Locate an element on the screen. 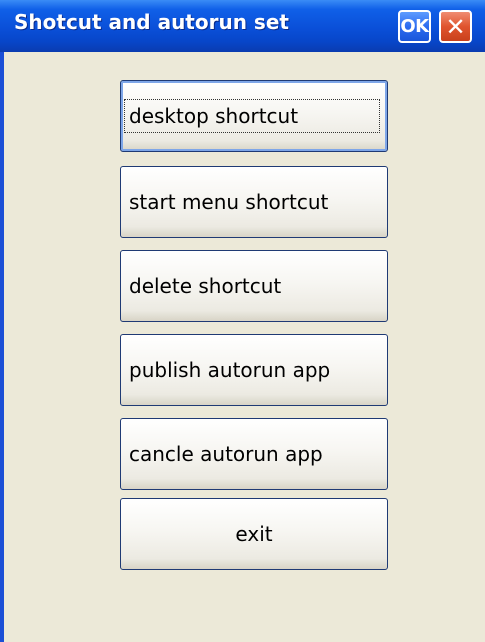 This screenshot has height=642, width=485. close-button: ✕ is located at coordinates (455, 26).